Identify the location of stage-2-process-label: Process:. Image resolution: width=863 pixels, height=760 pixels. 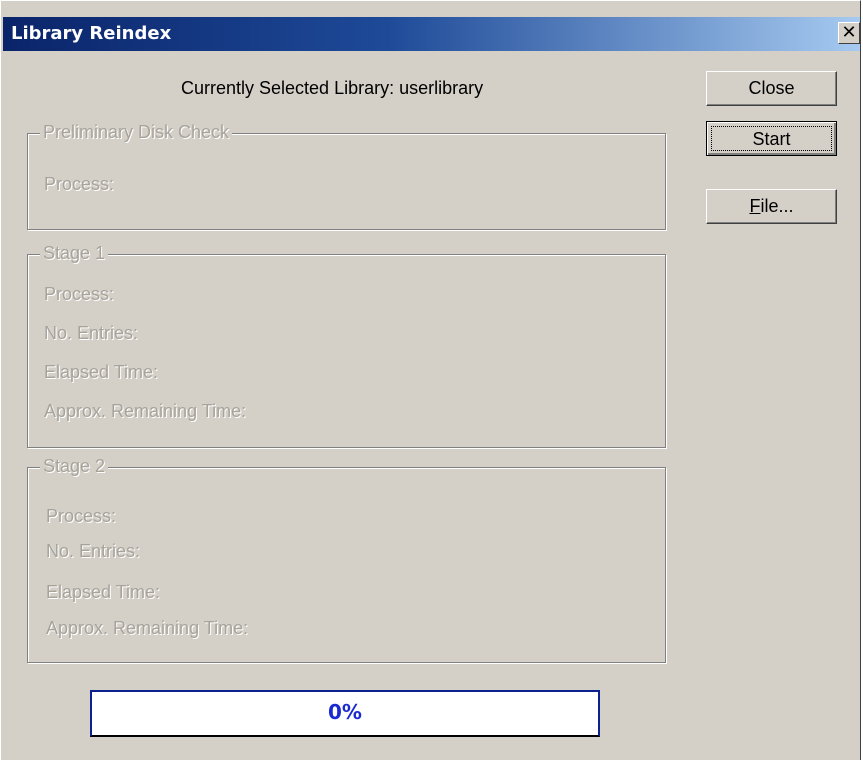
(81, 516).